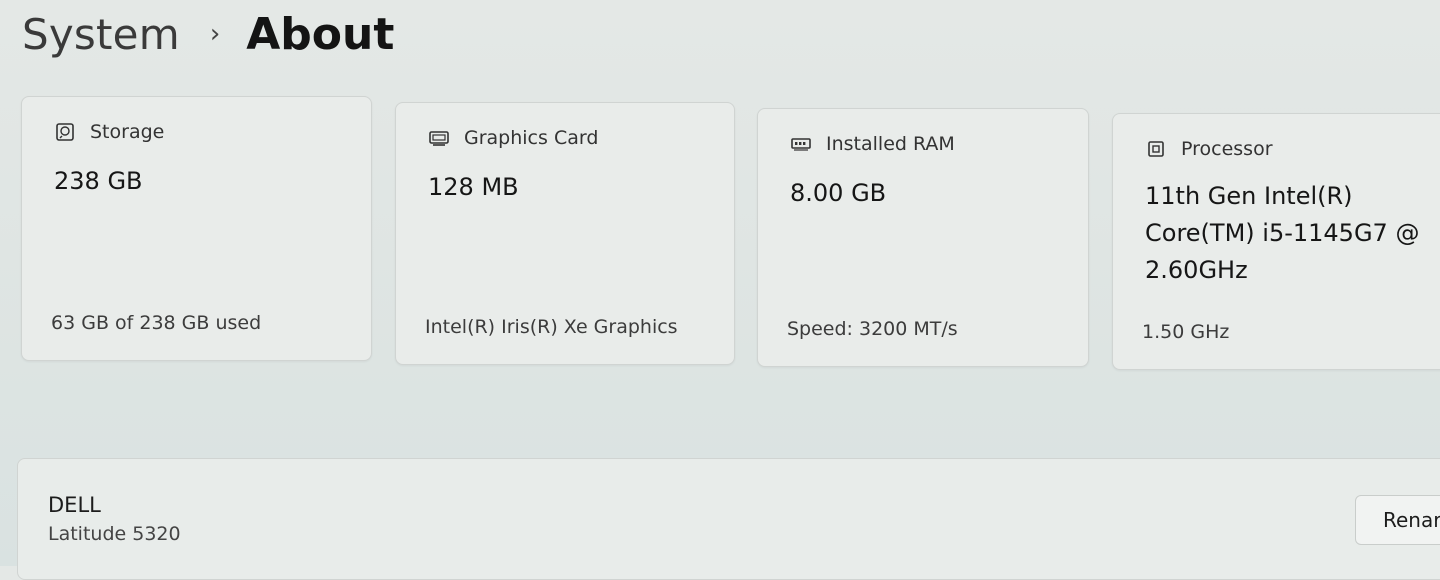 This screenshot has width=1440, height=580. What do you see at coordinates (838, 193) in the screenshot?
I see `installed-ram-value: 8.00 GB` at bounding box center [838, 193].